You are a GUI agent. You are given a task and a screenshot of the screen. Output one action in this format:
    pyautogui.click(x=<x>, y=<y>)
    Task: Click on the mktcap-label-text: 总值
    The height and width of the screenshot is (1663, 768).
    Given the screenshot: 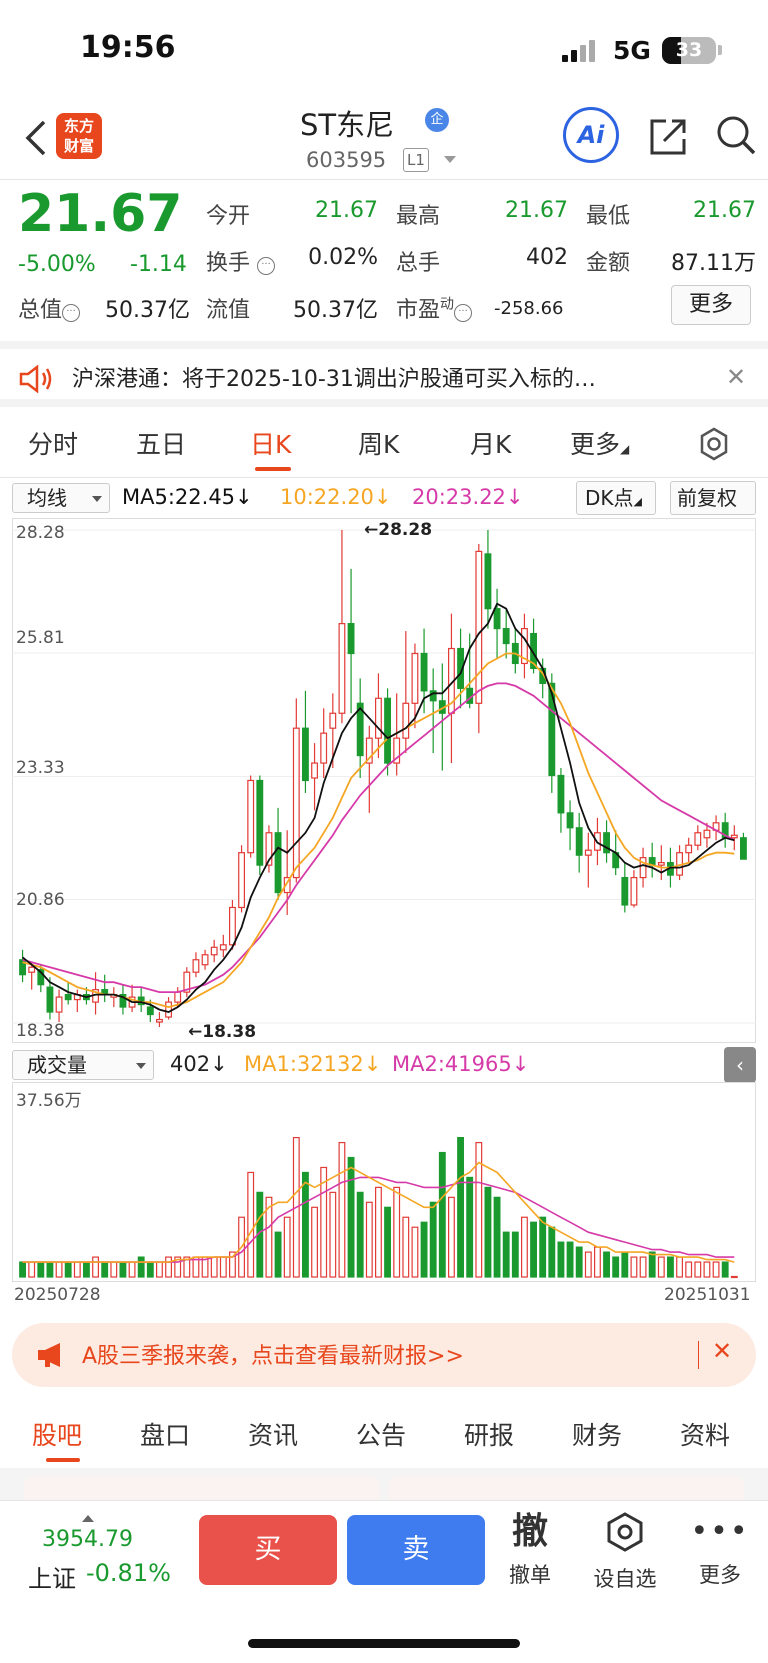 What is the action you would take?
    pyautogui.click(x=40, y=310)
    